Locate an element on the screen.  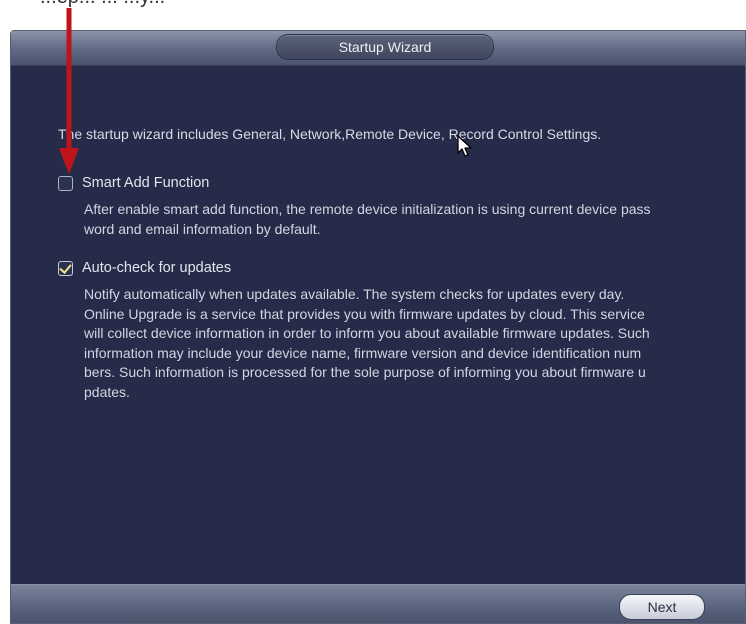
smart-add-checkbox is located at coordinates (65, 183).